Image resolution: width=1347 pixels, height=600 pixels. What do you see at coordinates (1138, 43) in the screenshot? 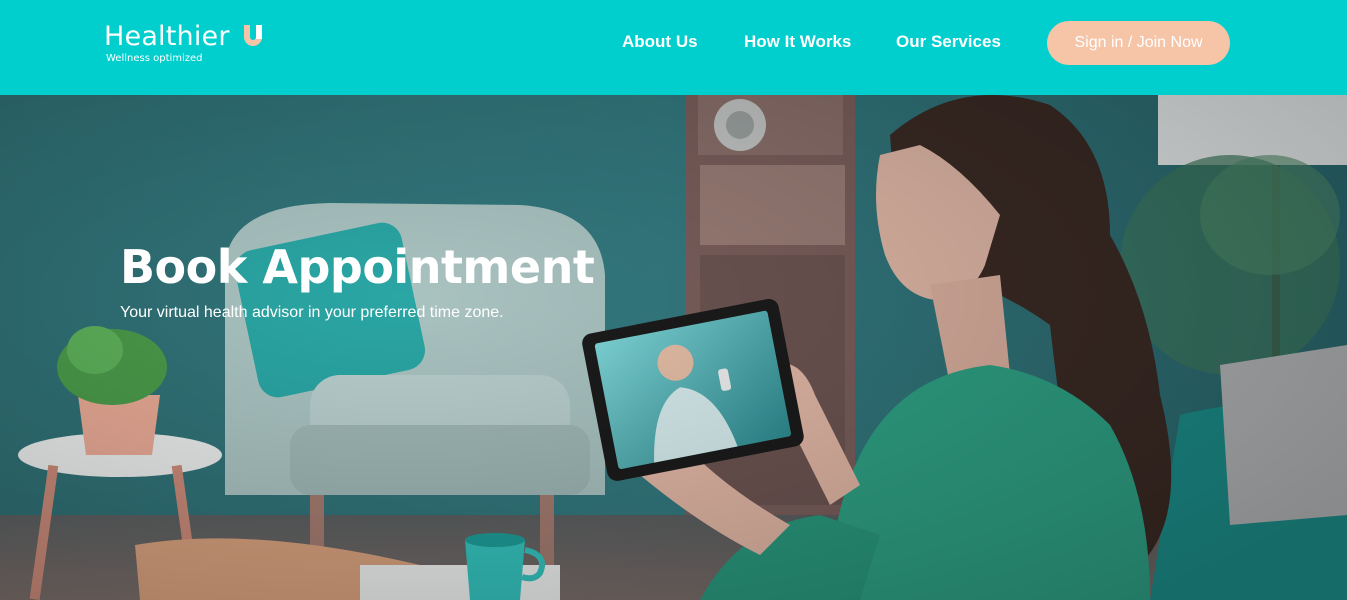
I see `sign-in-join-button: Sign in / Join Now` at bounding box center [1138, 43].